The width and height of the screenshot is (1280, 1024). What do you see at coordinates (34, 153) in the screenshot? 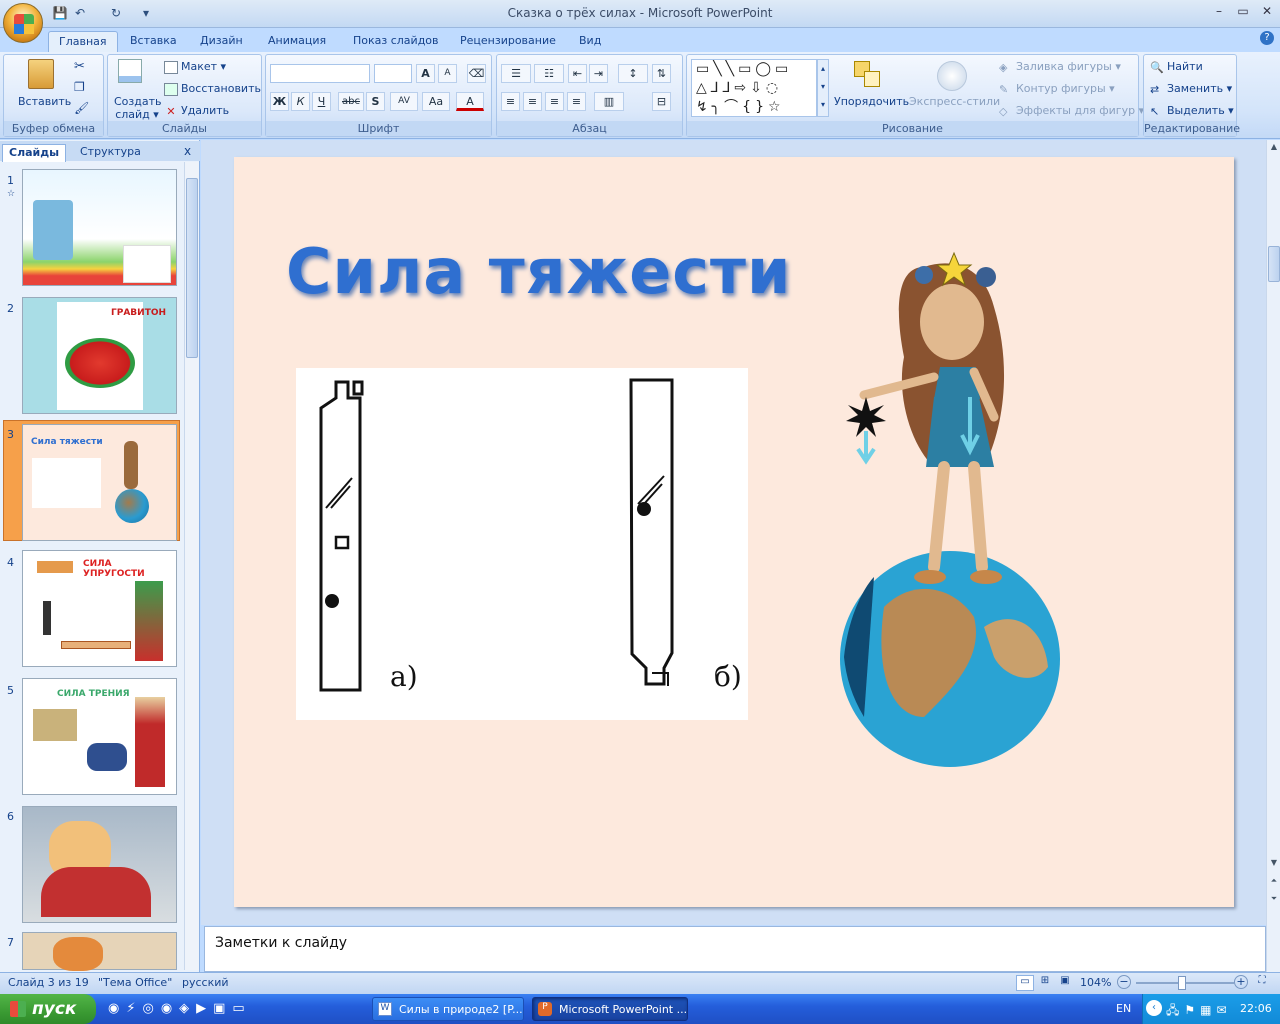
I see `tab-slides: Слайды` at bounding box center [34, 153].